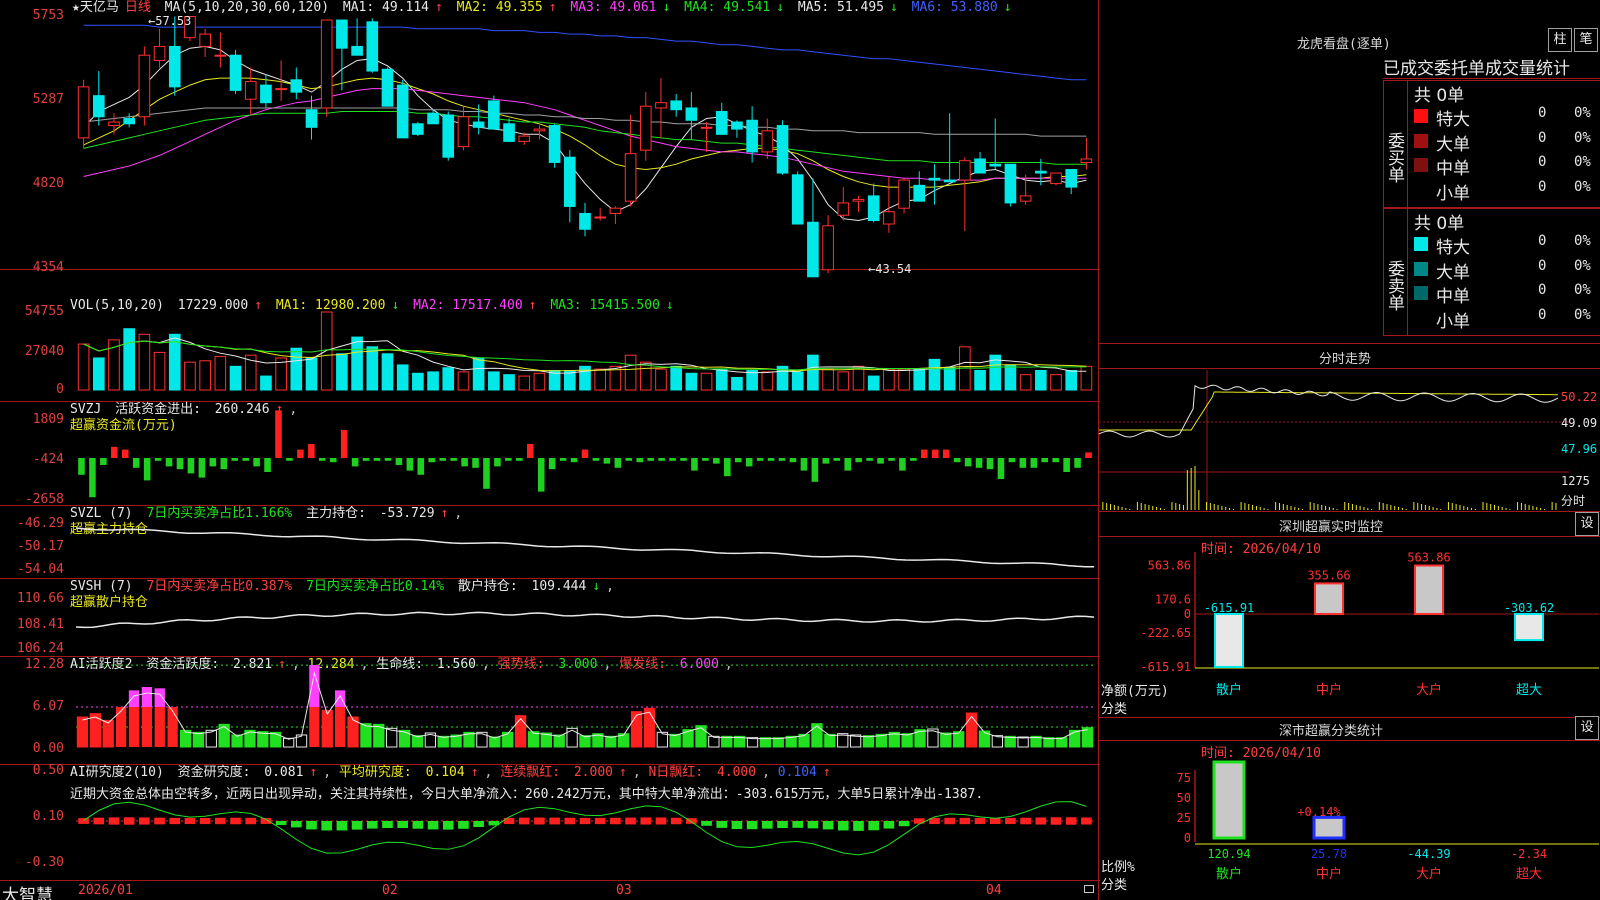  Describe the element at coordinates (1586, 40) in the screenshot. I see `tick-mode-button: 笔` at that location.